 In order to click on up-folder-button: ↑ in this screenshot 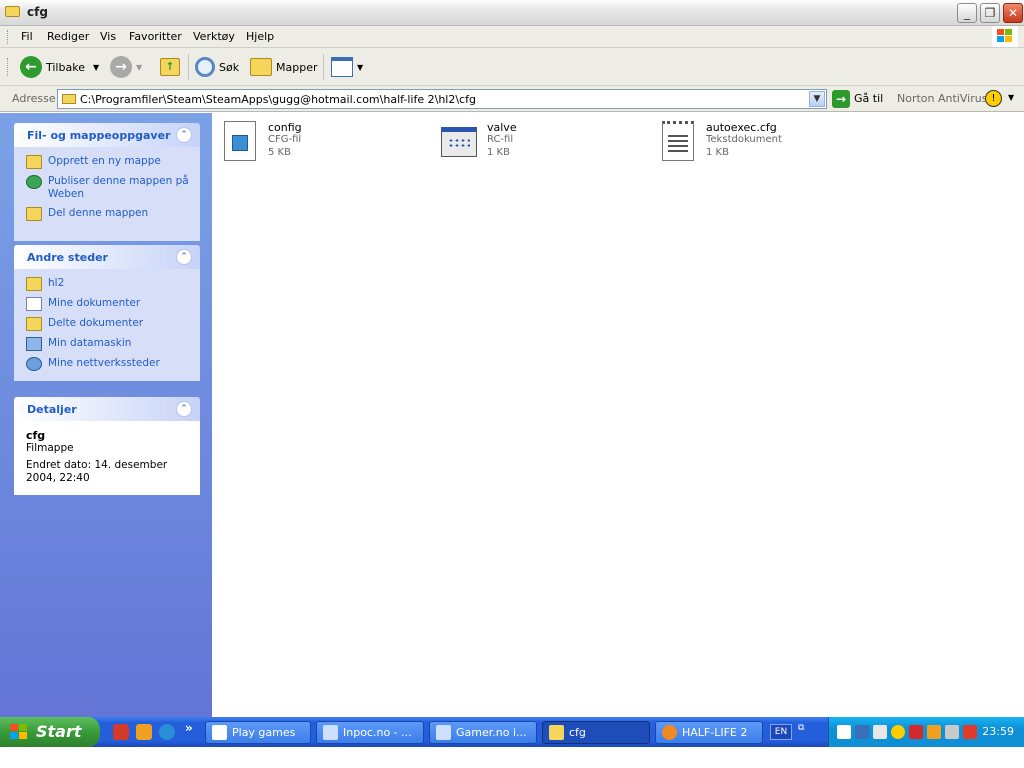, I will do `click(170, 67)`.